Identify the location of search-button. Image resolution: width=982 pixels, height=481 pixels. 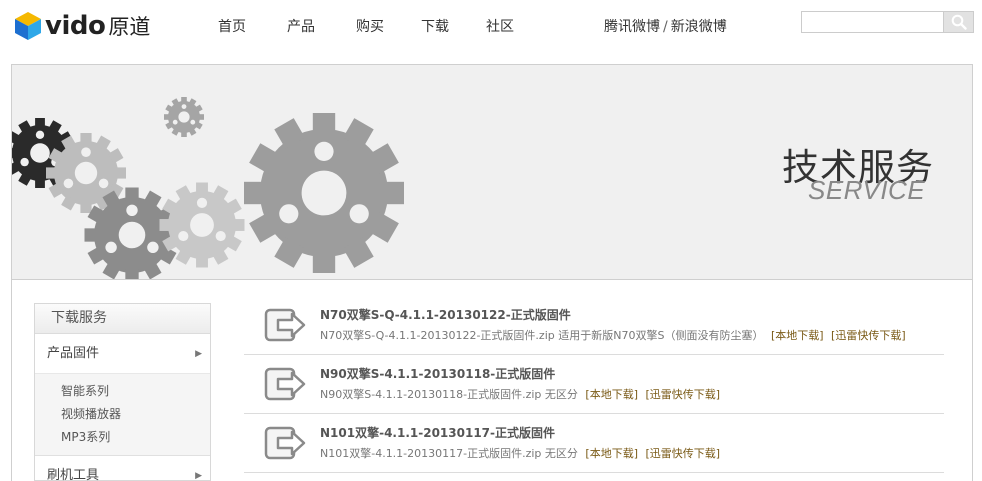
(958, 22).